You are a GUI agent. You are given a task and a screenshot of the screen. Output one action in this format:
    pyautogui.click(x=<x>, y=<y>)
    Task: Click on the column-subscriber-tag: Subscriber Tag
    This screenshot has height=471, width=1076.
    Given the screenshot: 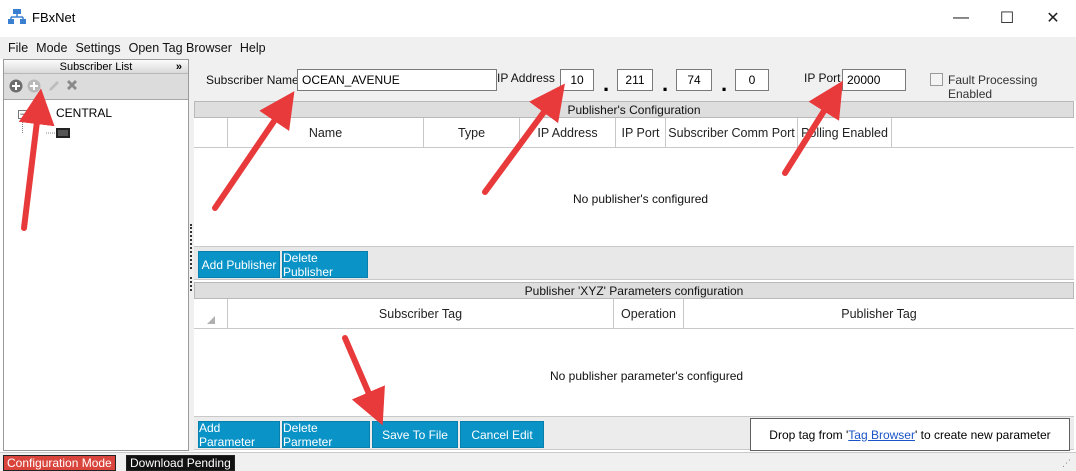 What is the action you would take?
    pyautogui.click(x=421, y=314)
    